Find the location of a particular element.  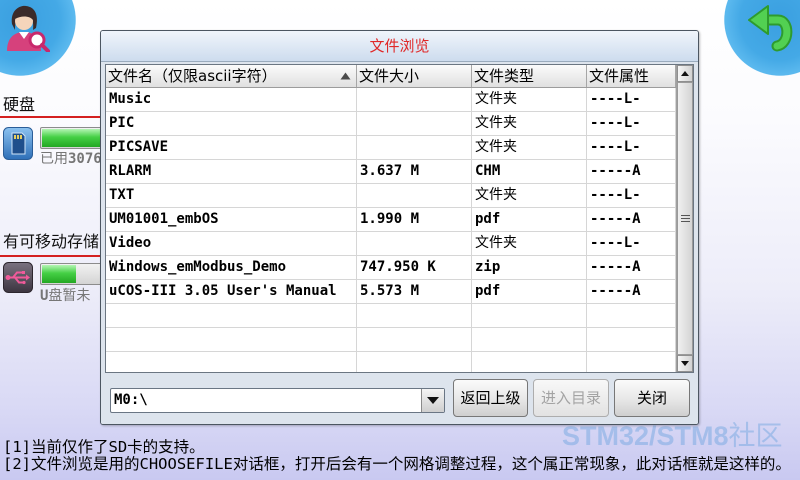

sd-card-icon is located at coordinates (18, 143).